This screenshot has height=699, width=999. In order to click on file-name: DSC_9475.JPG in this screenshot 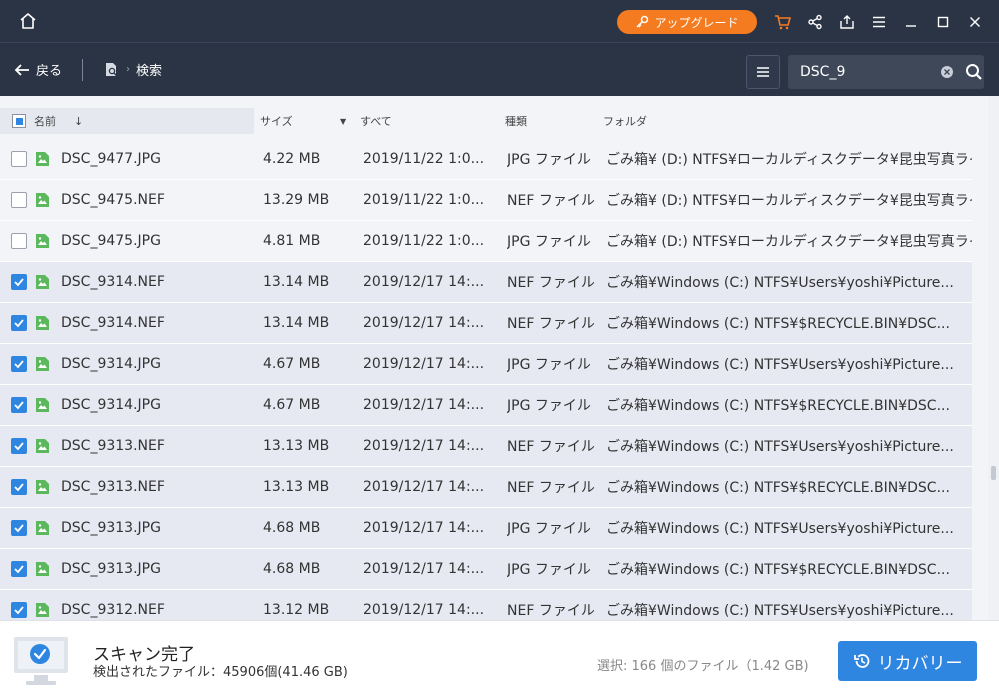, I will do `click(111, 241)`.